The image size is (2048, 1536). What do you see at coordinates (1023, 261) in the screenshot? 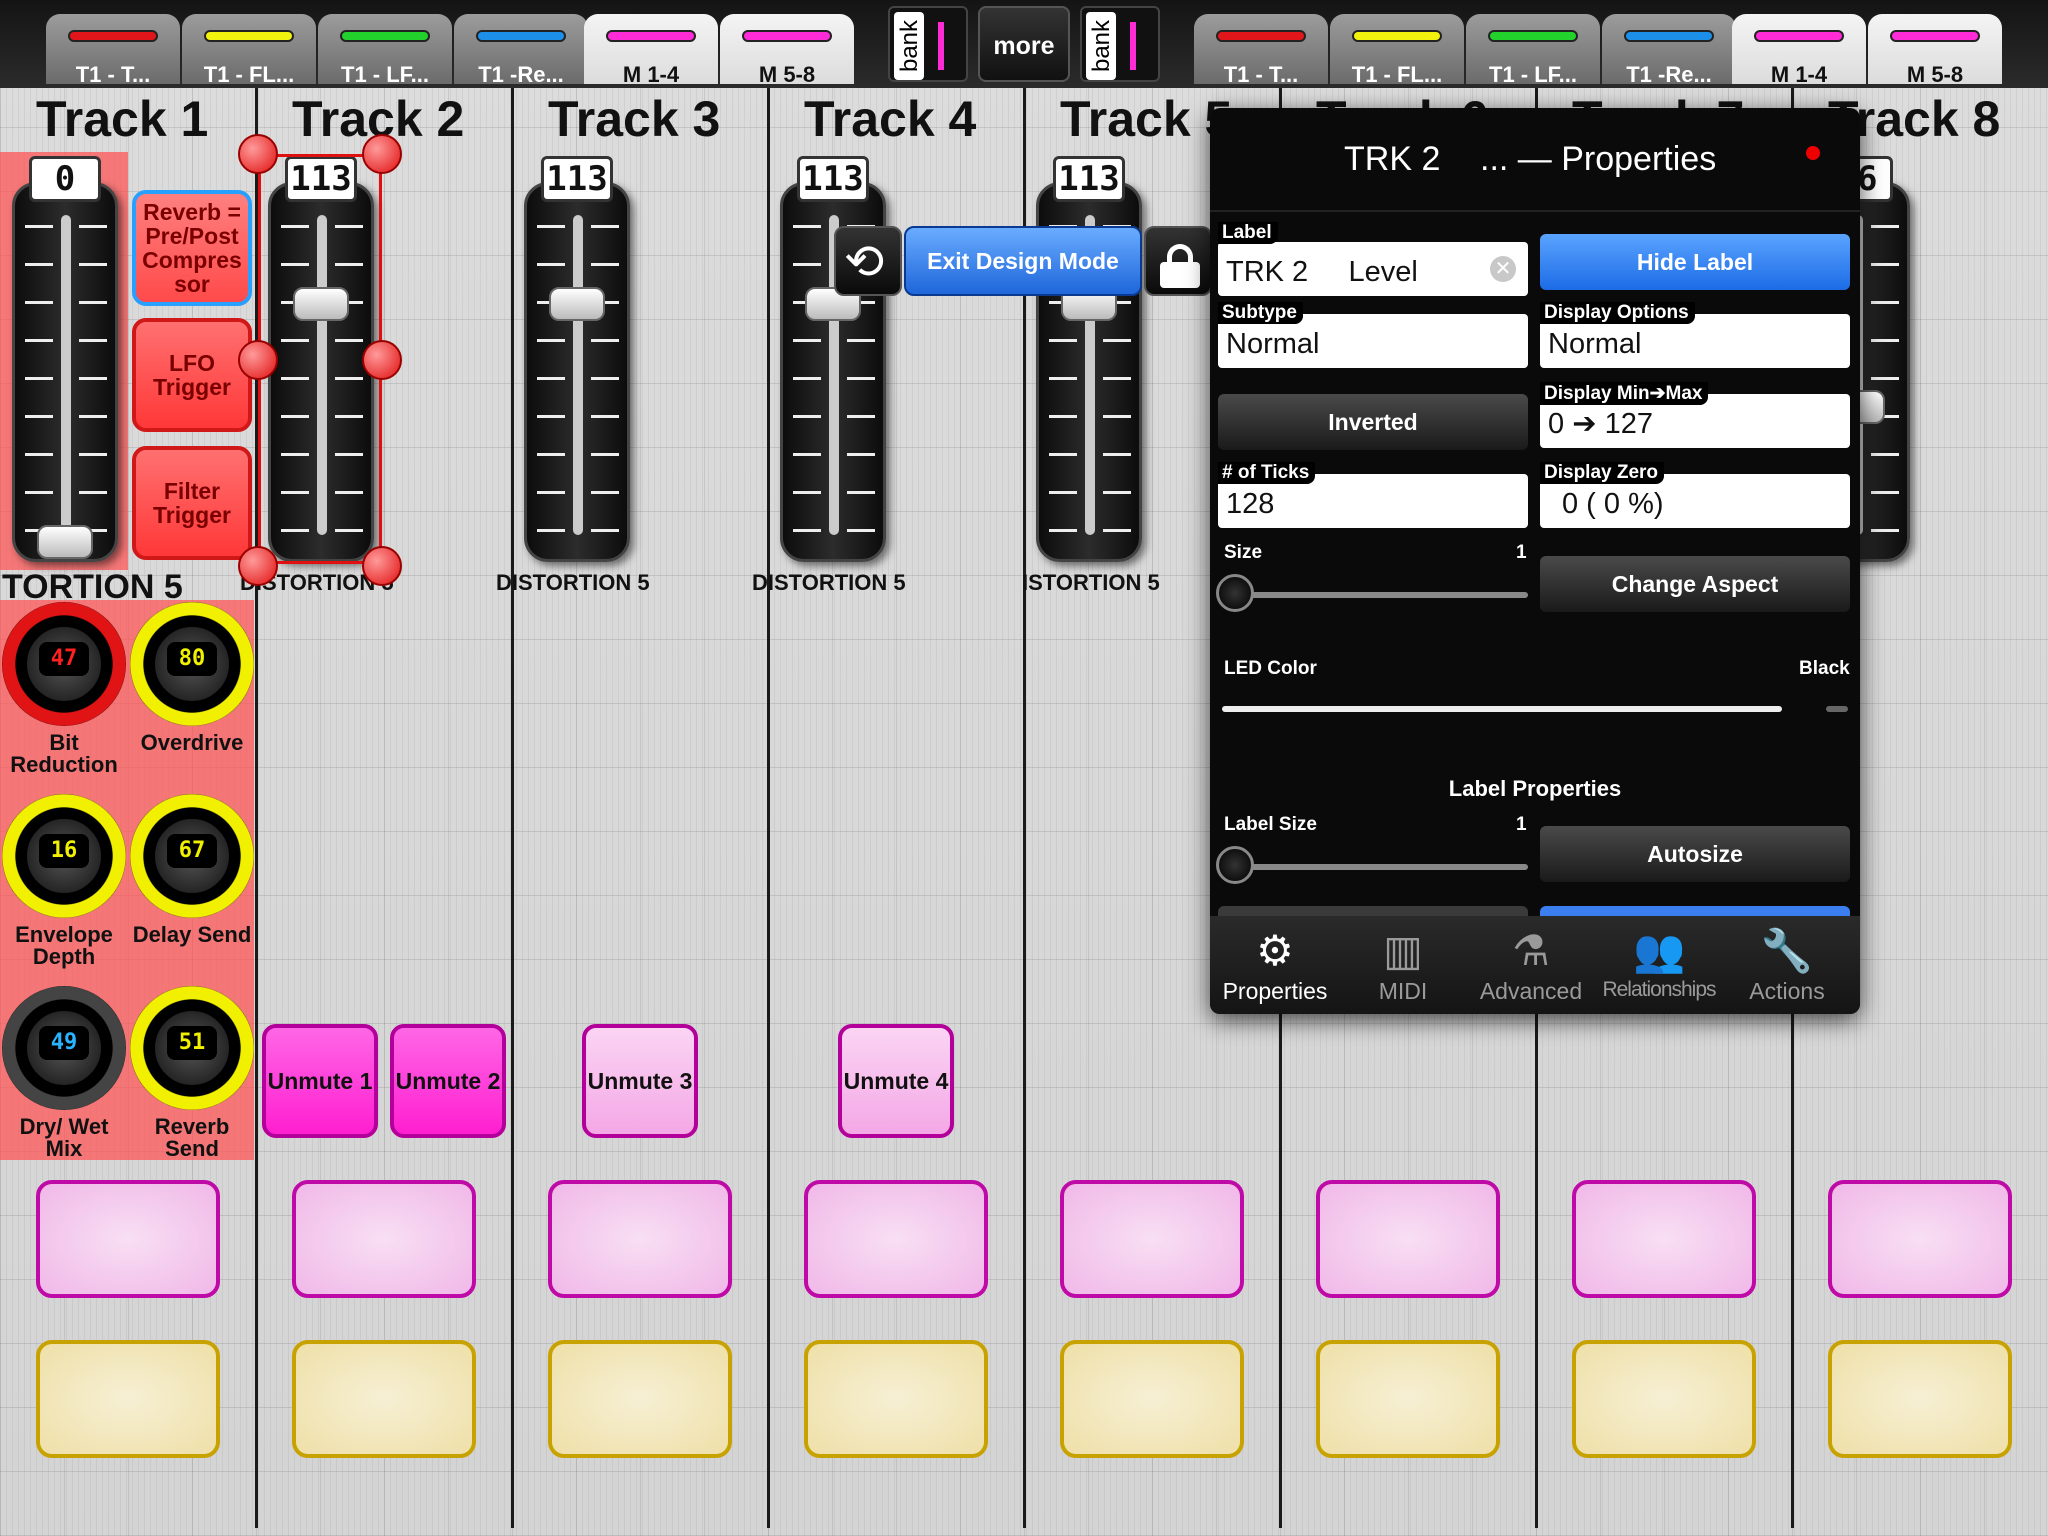
I see `exit-design-mode-button: Exit Design Mode` at bounding box center [1023, 261].